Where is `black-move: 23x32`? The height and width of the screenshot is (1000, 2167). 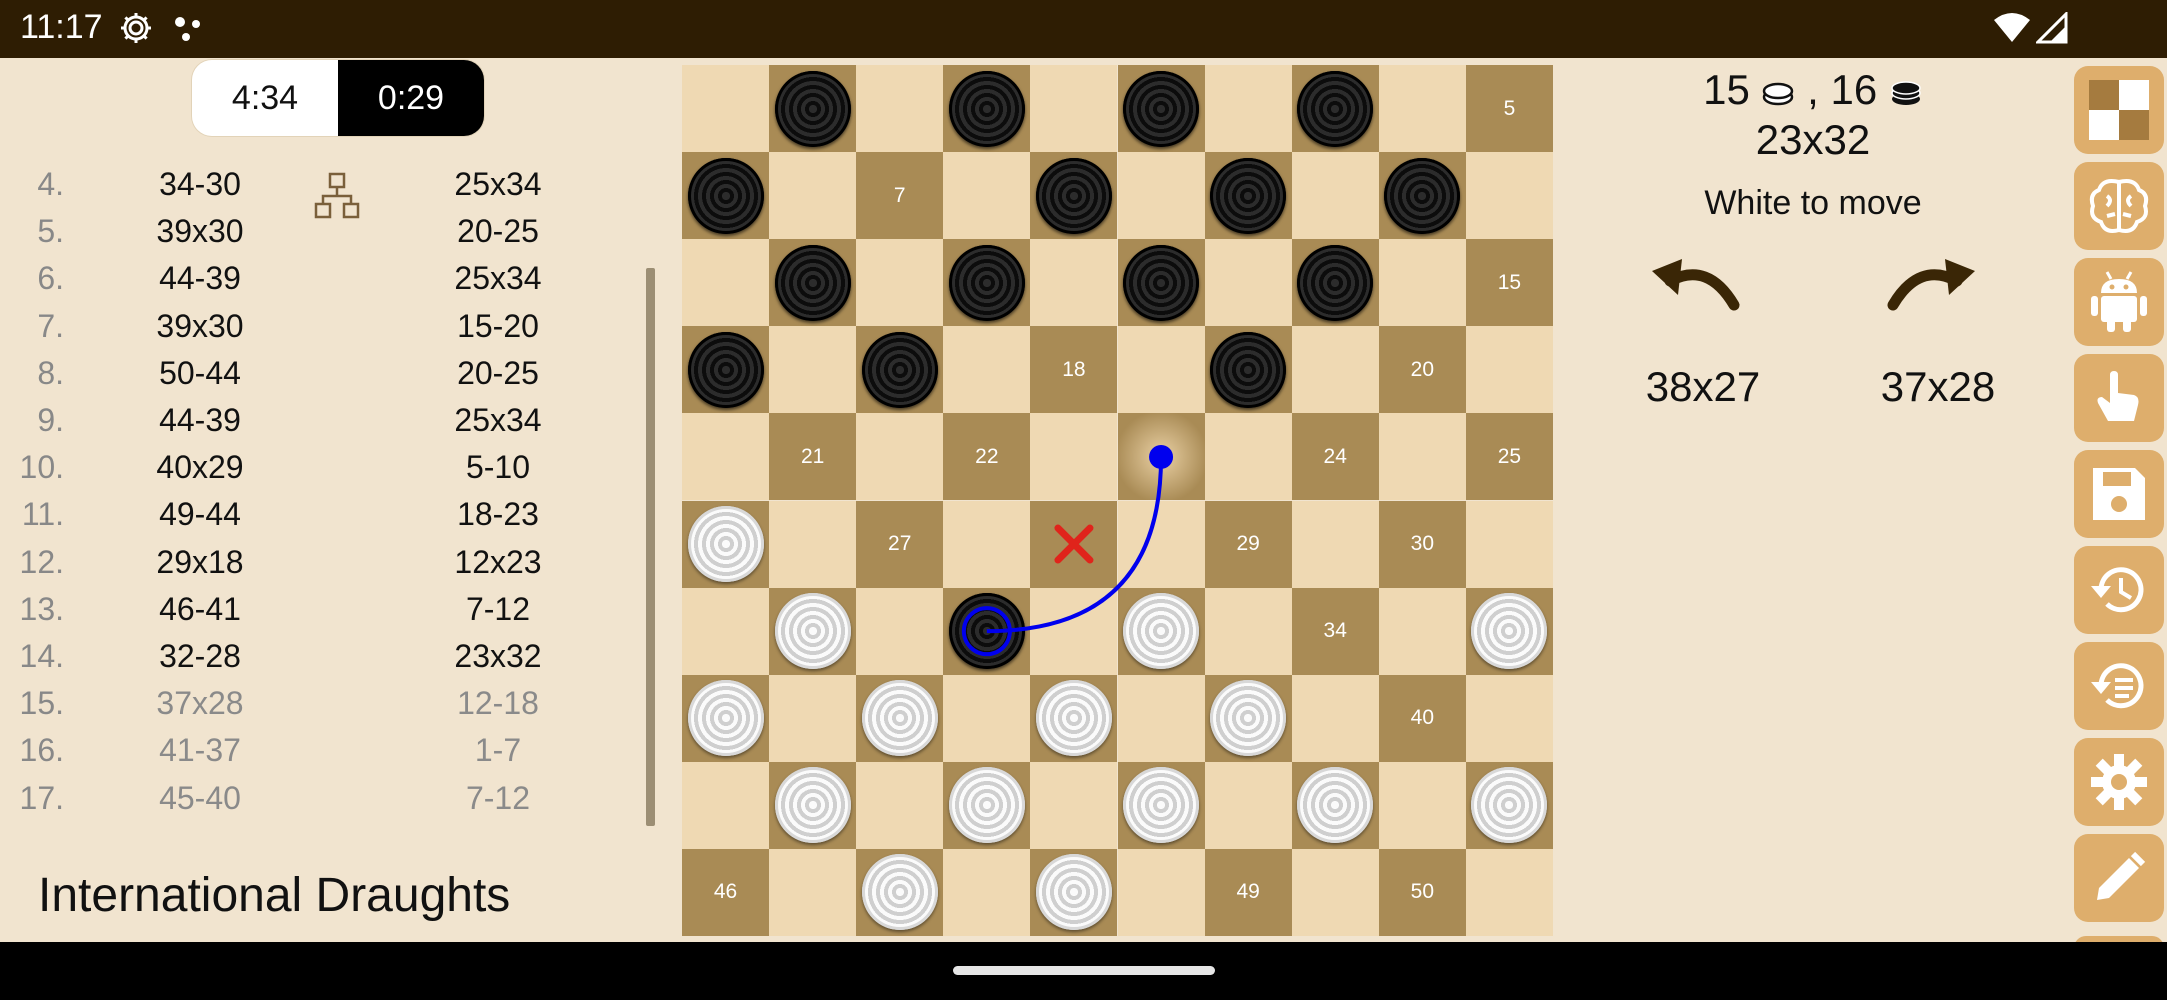
black-move: 23x32 is located at coordinates (498, 656).